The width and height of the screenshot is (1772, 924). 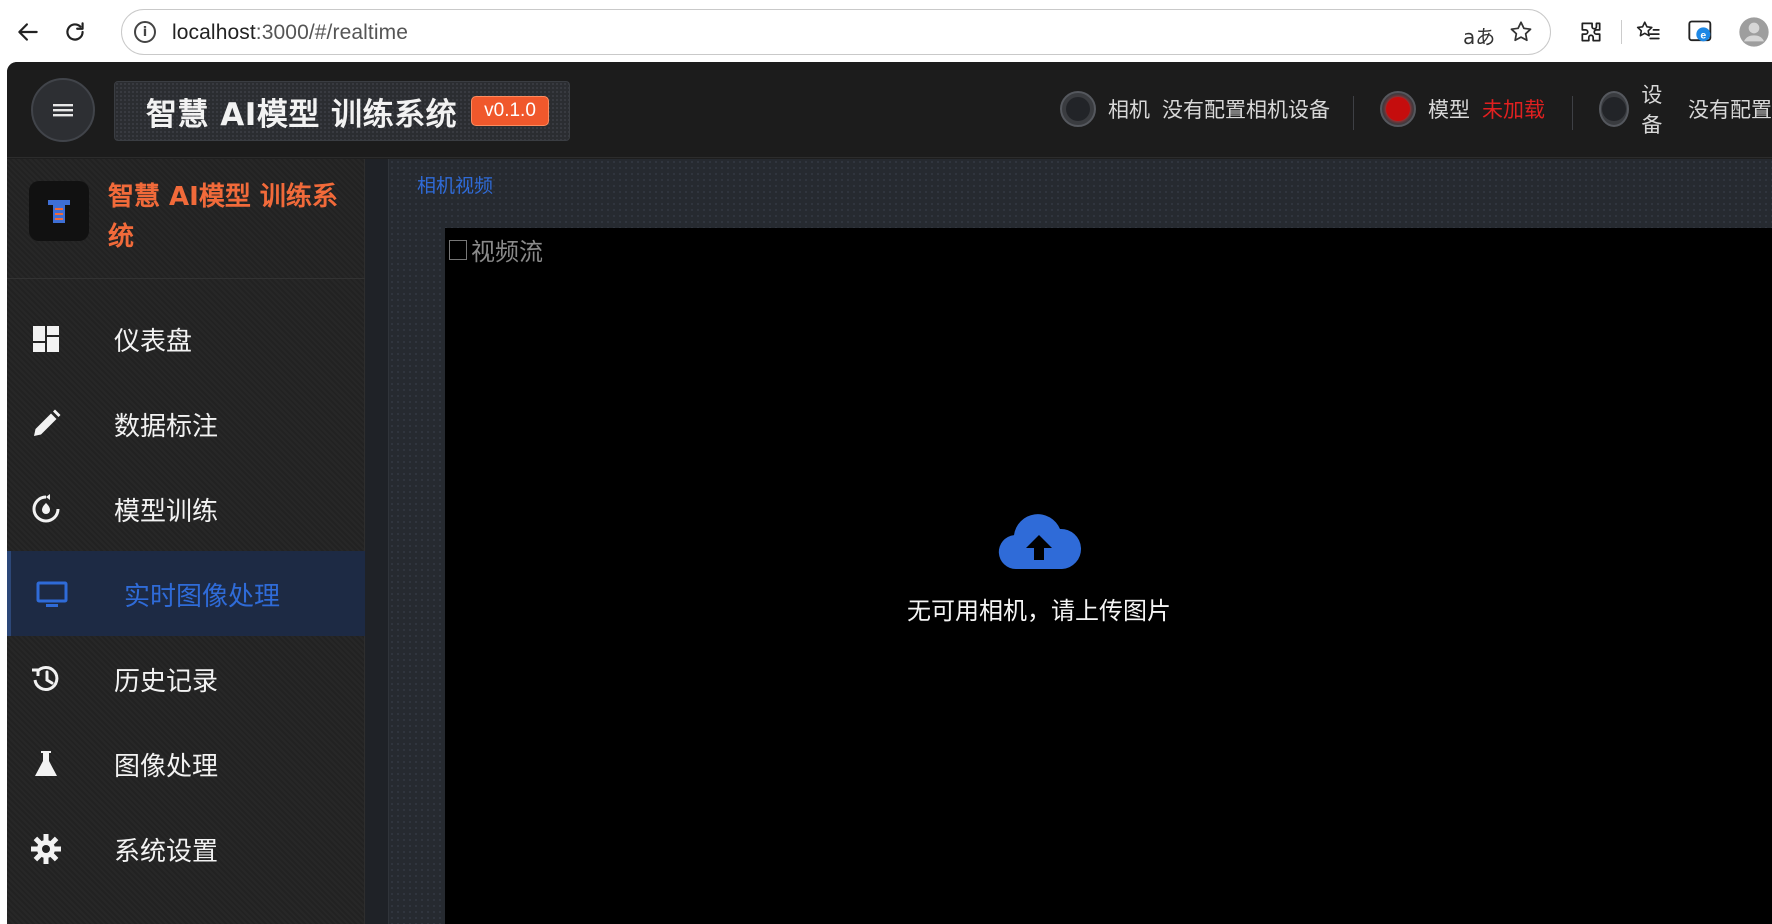 I want to click on reload-icon, so click(x=75, y=32).